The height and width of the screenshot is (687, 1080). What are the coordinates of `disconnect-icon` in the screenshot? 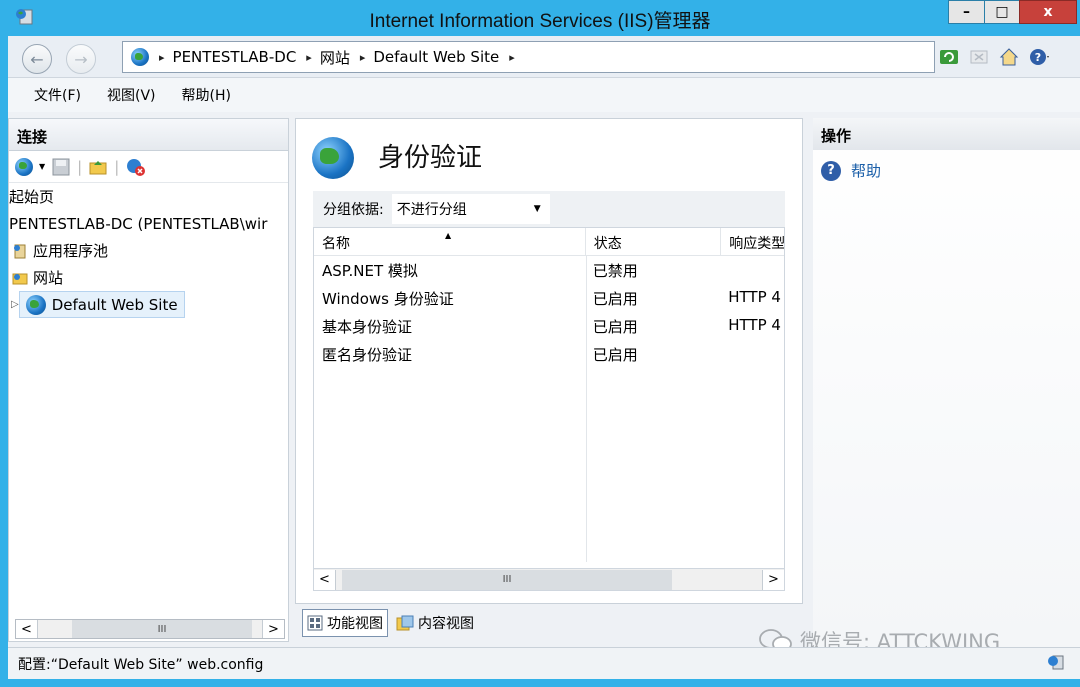 It's located at (136, 167).